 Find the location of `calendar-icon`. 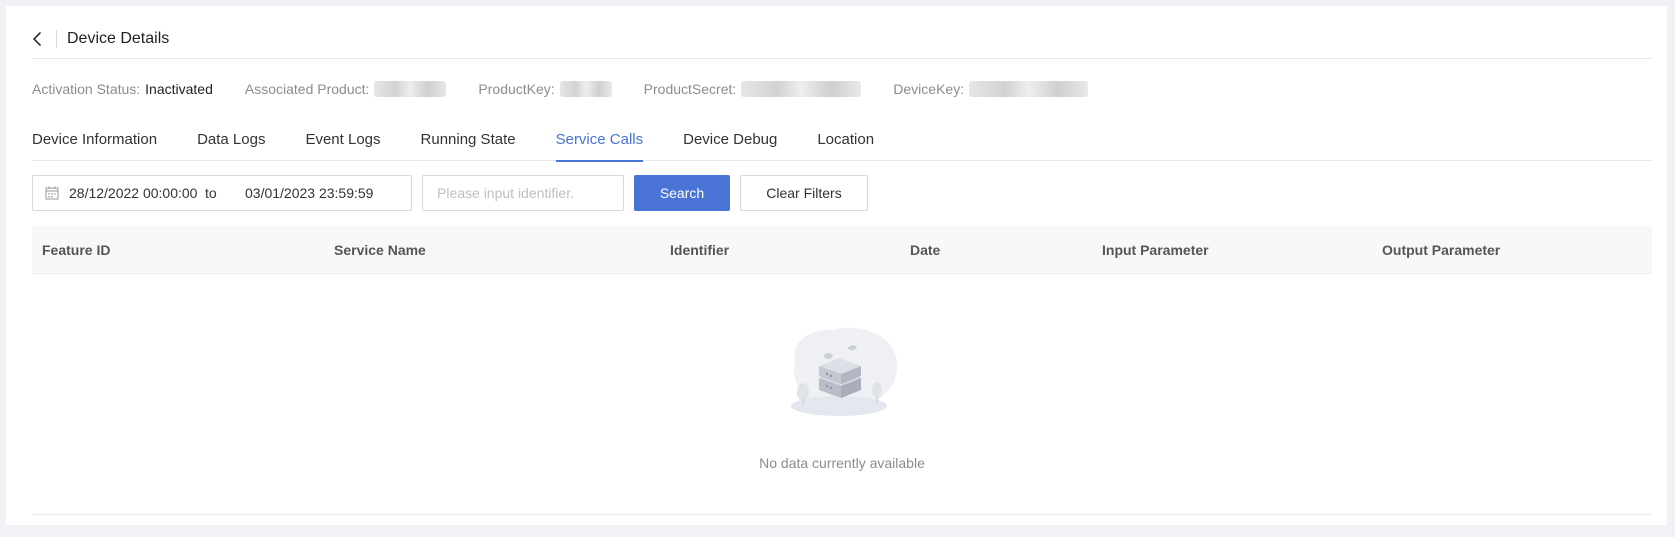

calendar-icon is located at coordinates (52, 193).